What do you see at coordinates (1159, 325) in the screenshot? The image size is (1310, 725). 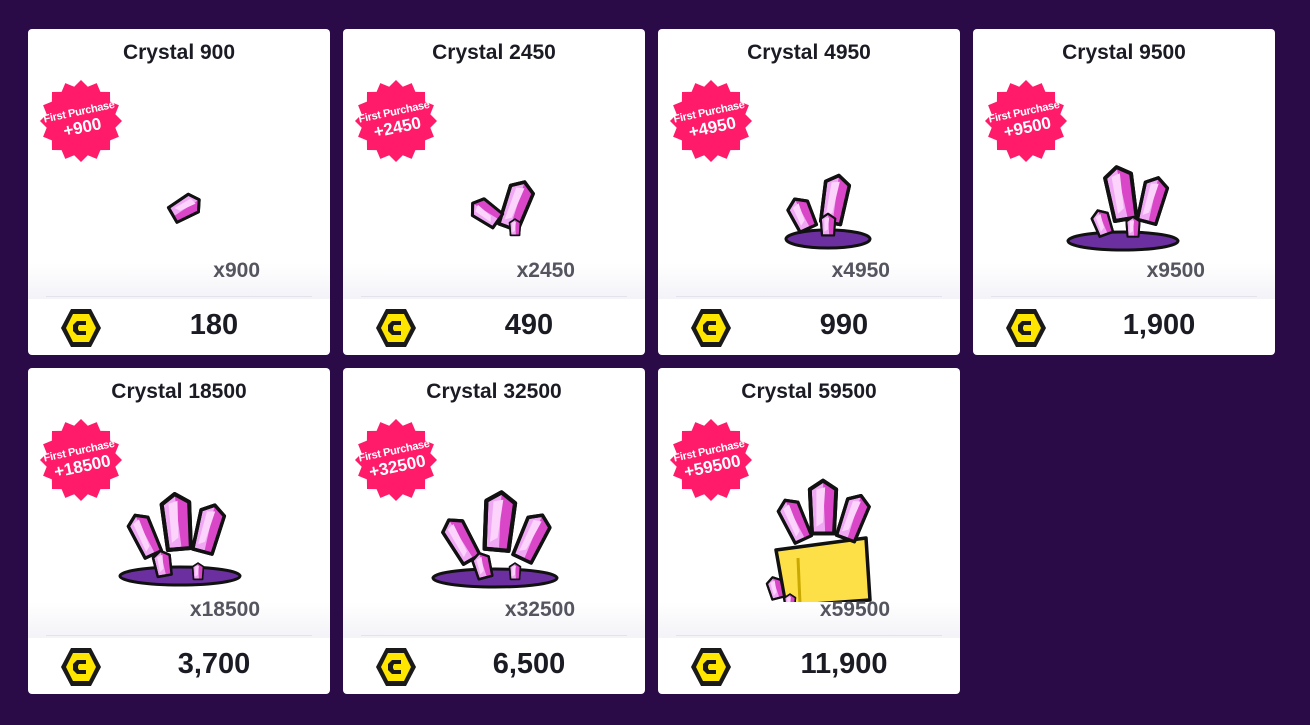 I see `price-value: 1,900` at bounding box center [1159, 325].